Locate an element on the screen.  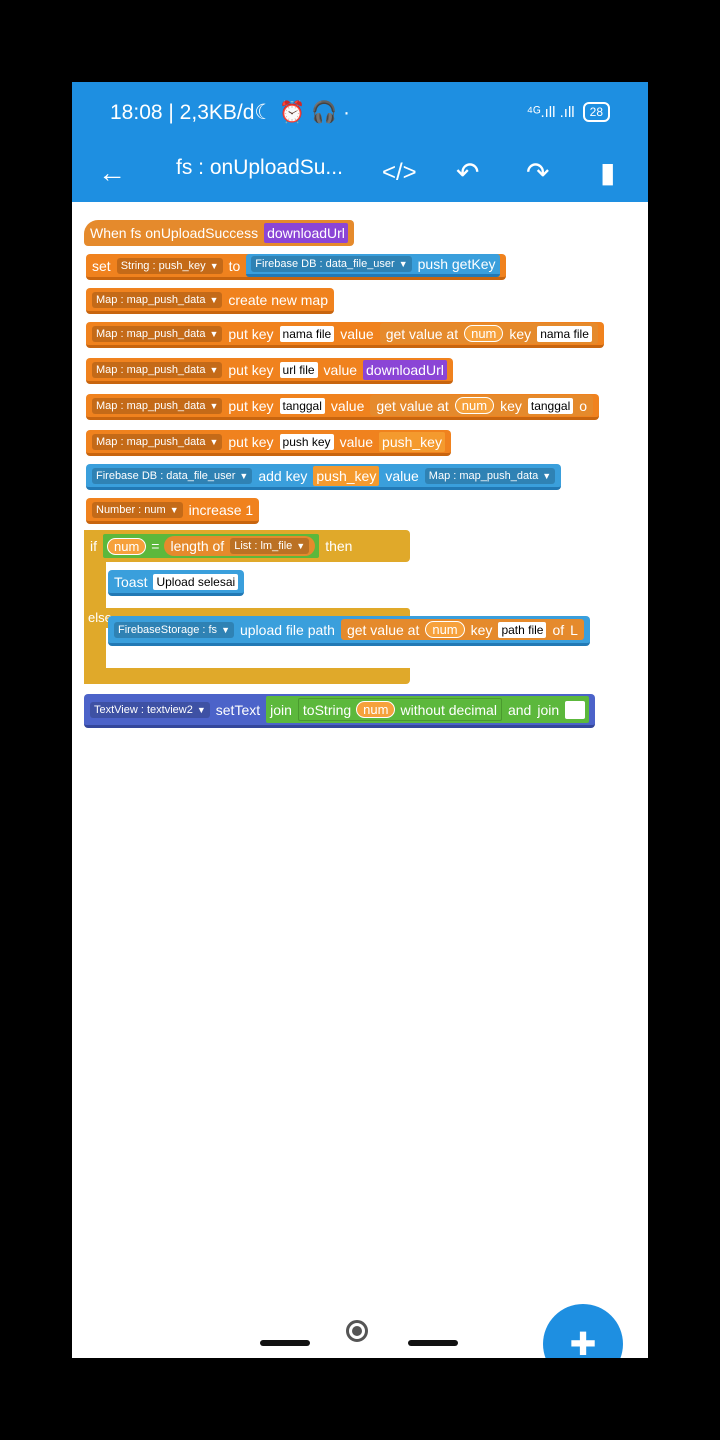
event-block: When fs onUploadSuccess downloadUrl is located at coordinates (219, 233).